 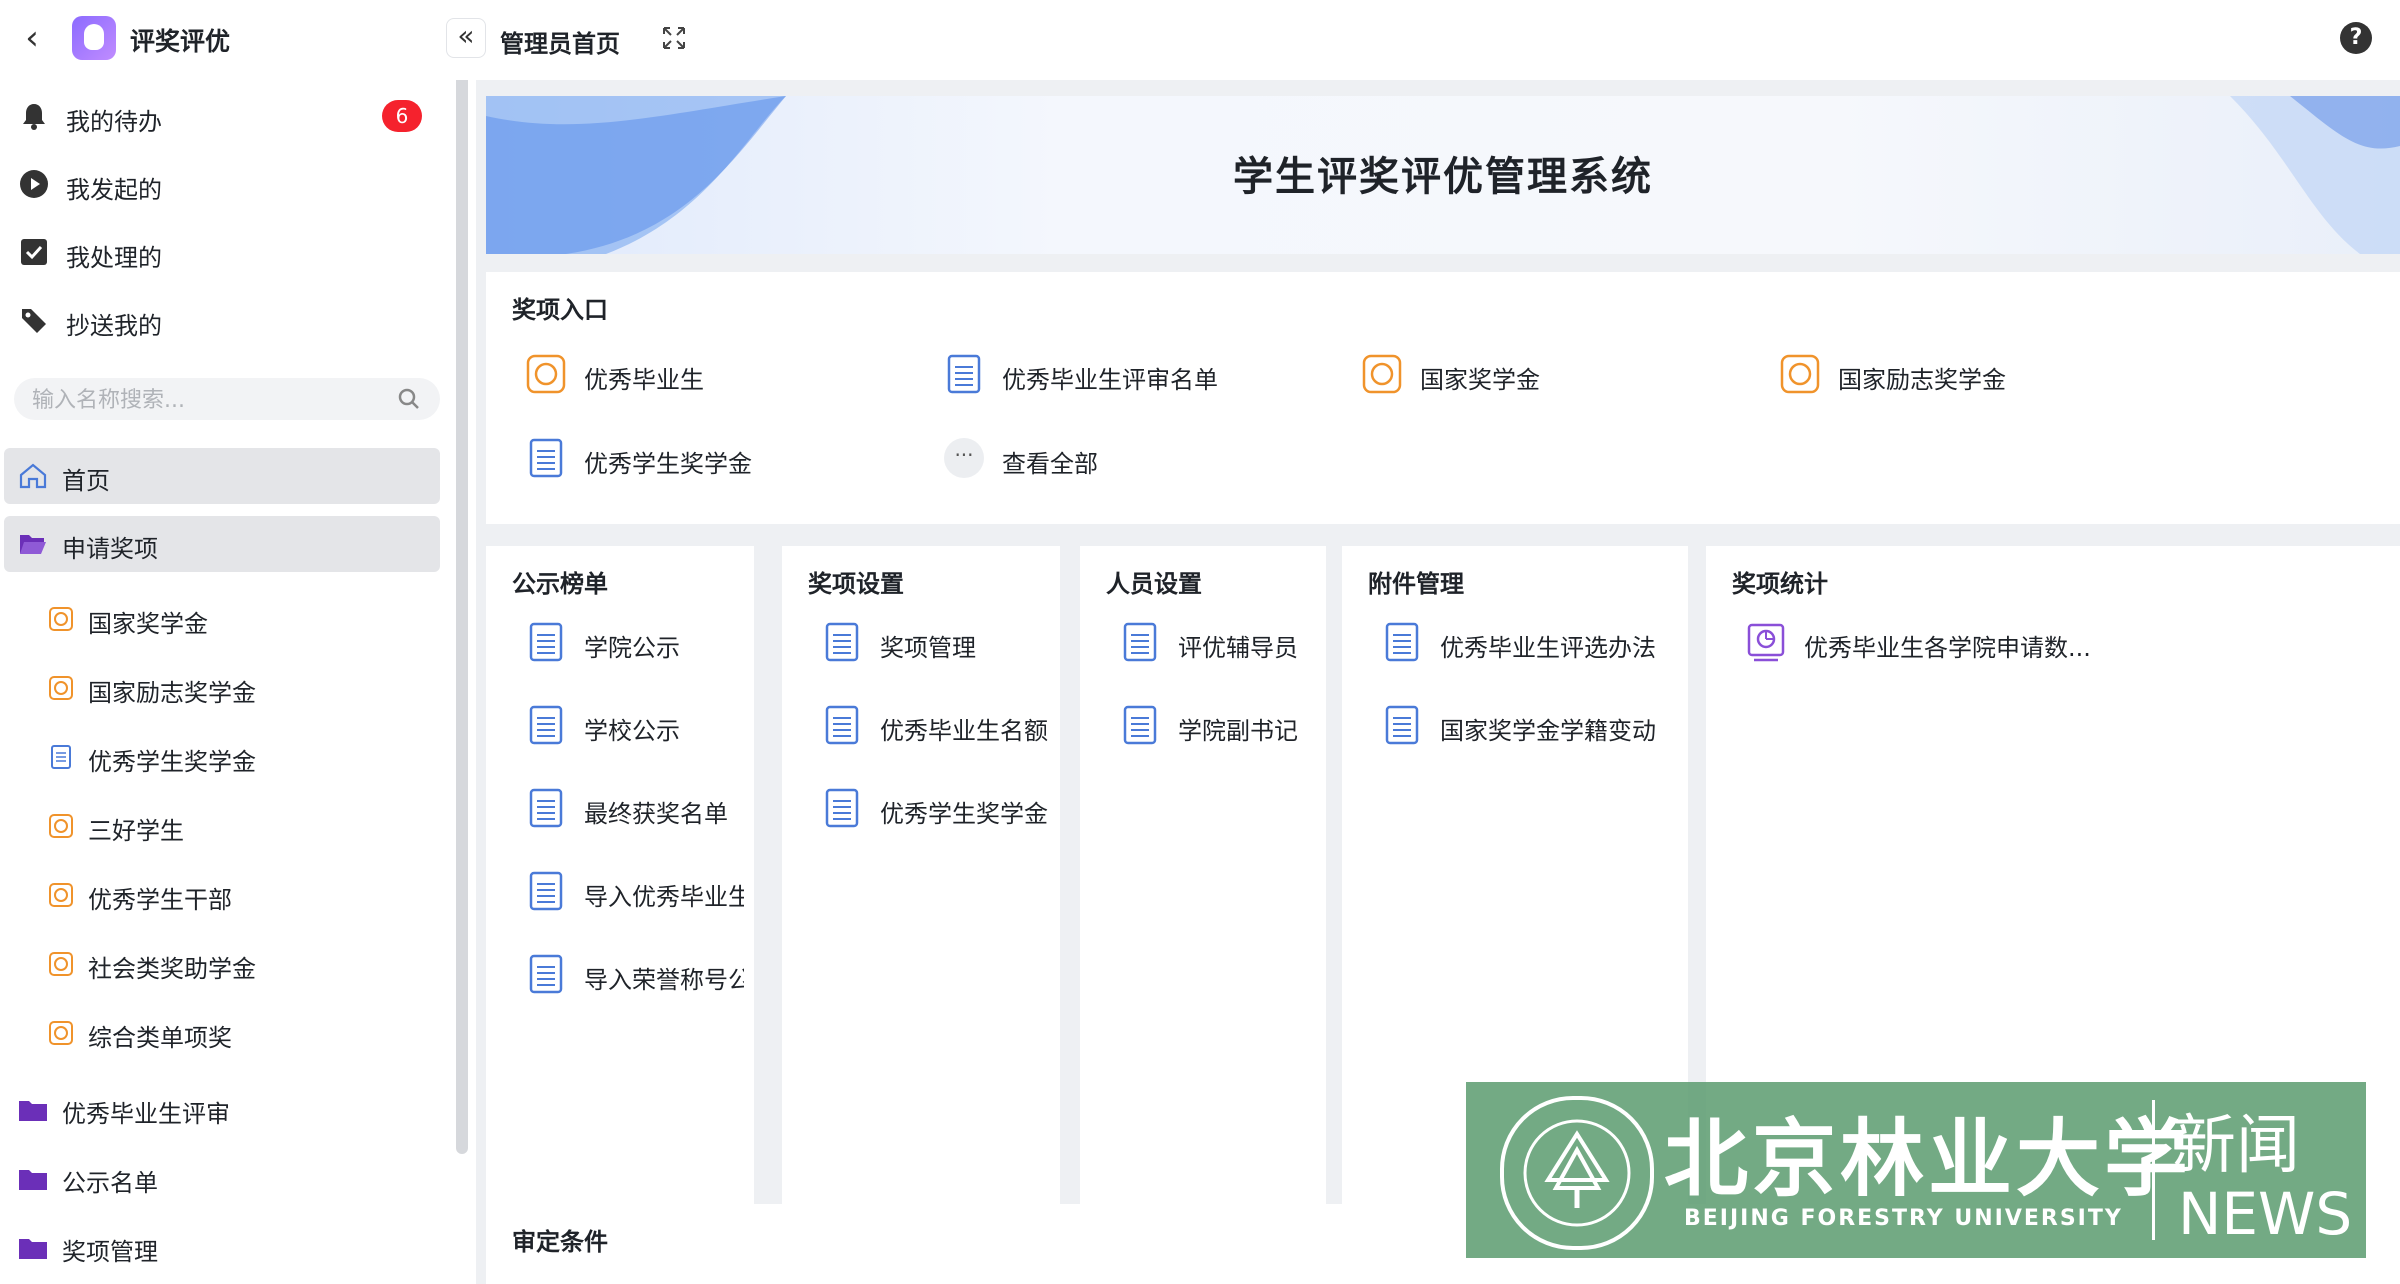 What do you see at coordinates (462, 614) in the screenshot?
I see `sidebar-scrollbar` at bounding box center [462, 614].